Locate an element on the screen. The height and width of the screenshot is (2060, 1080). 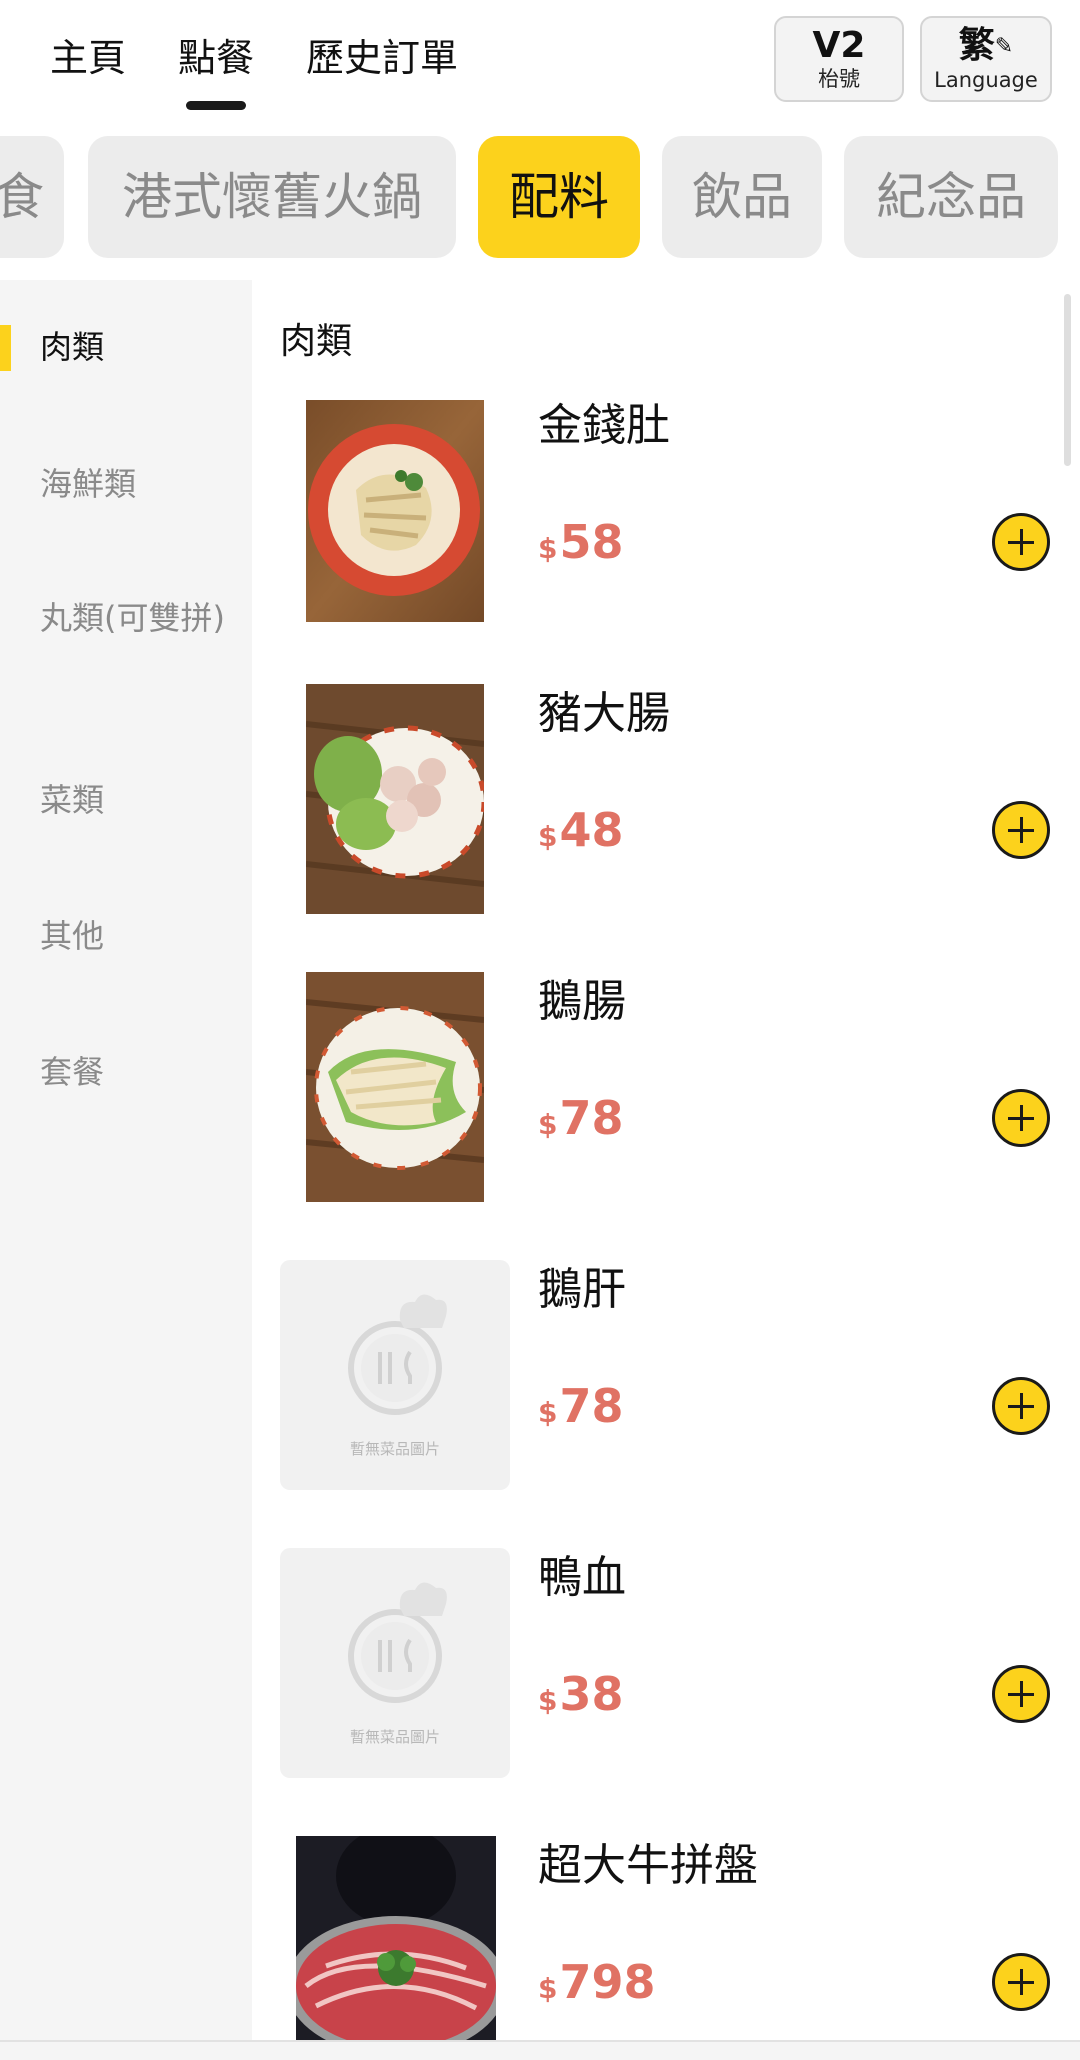
dish-name: 鴨血 is located at coordinates (582, 1577).